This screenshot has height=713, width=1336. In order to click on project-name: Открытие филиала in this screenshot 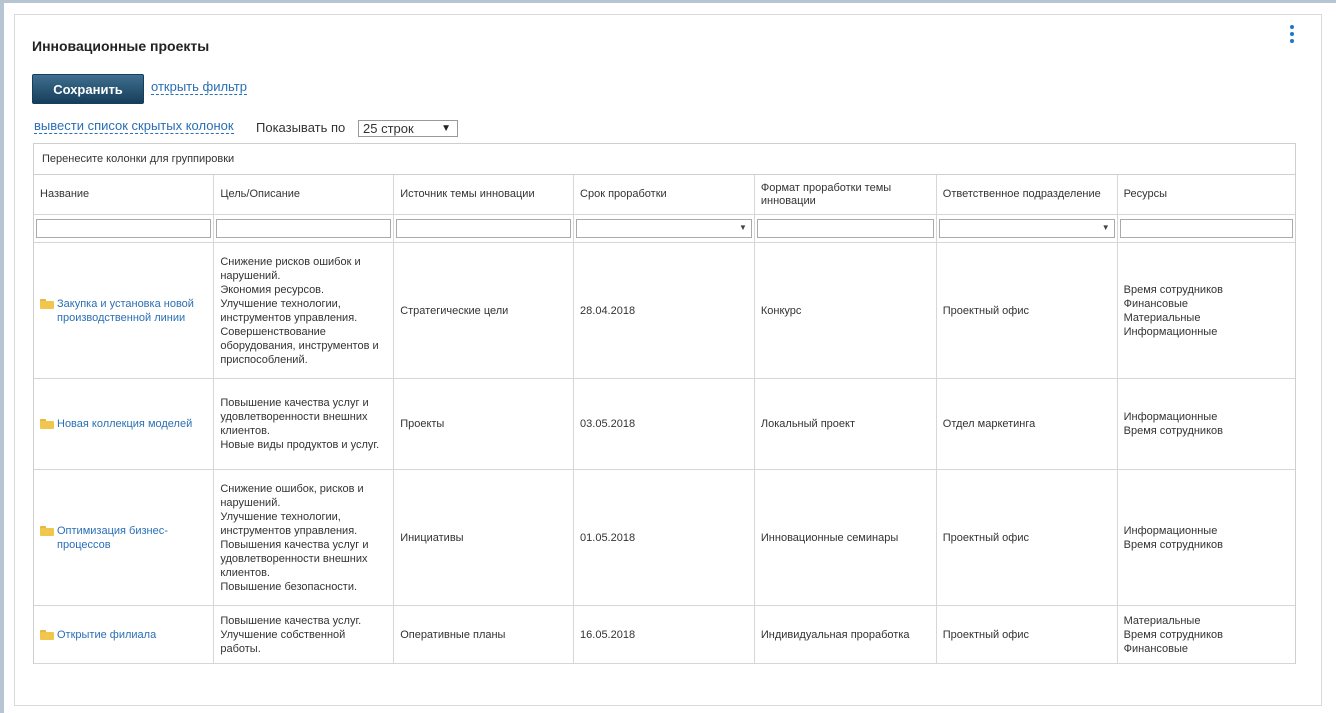, I will do `click(123, 635)`.